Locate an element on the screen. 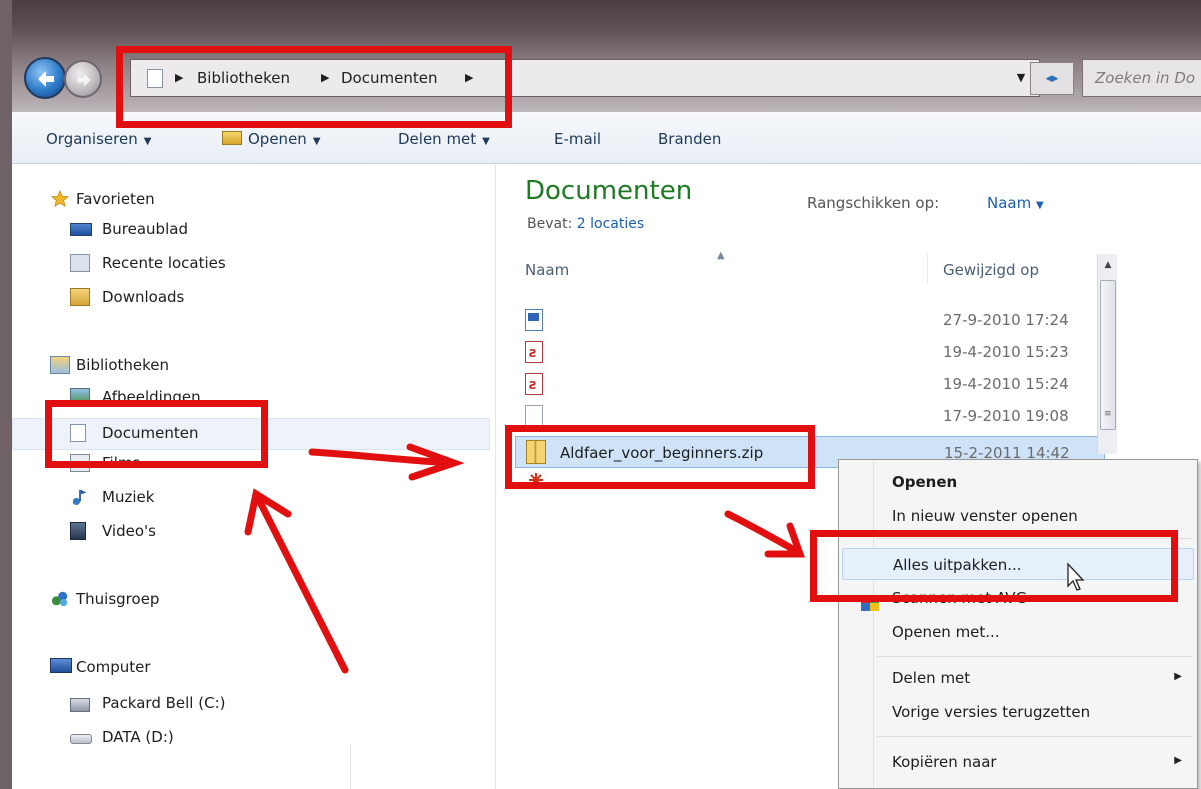 The image size is (1201, 789). scroll-up-button: ▲ is located at coordinates (1108, 265).